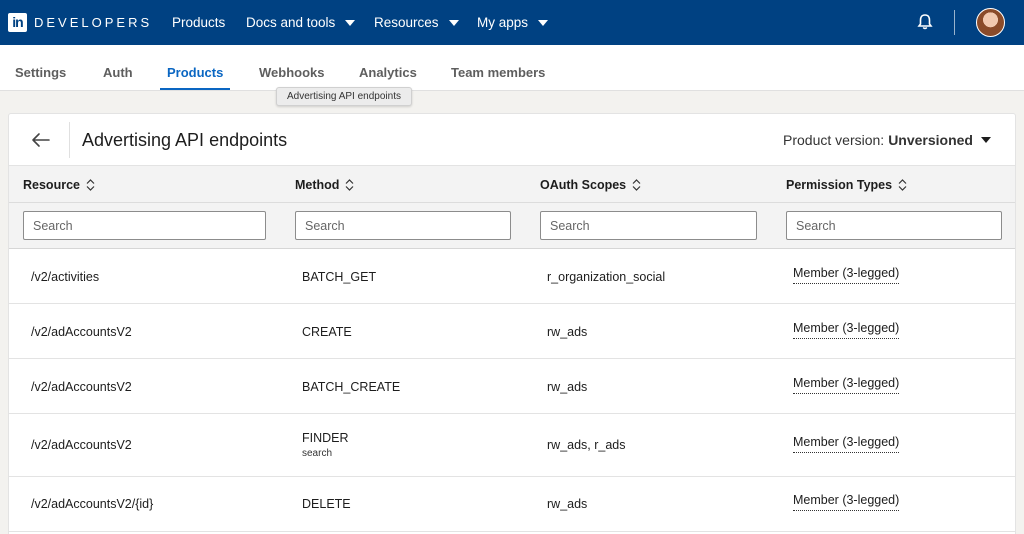 The height and width of the screenshot is (534, 1024). I want to click on user-avatar, so click(990, 22).